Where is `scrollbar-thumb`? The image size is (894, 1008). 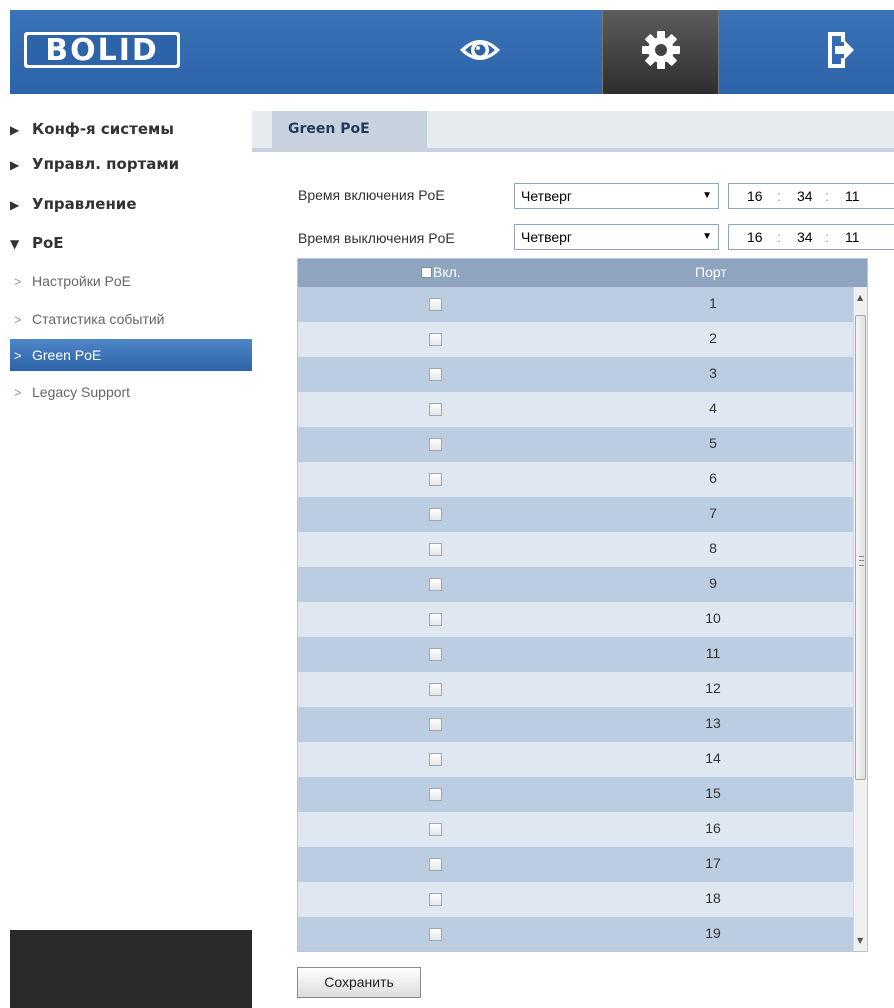 scrollbar-thumb is located at coordinates (860, 547).